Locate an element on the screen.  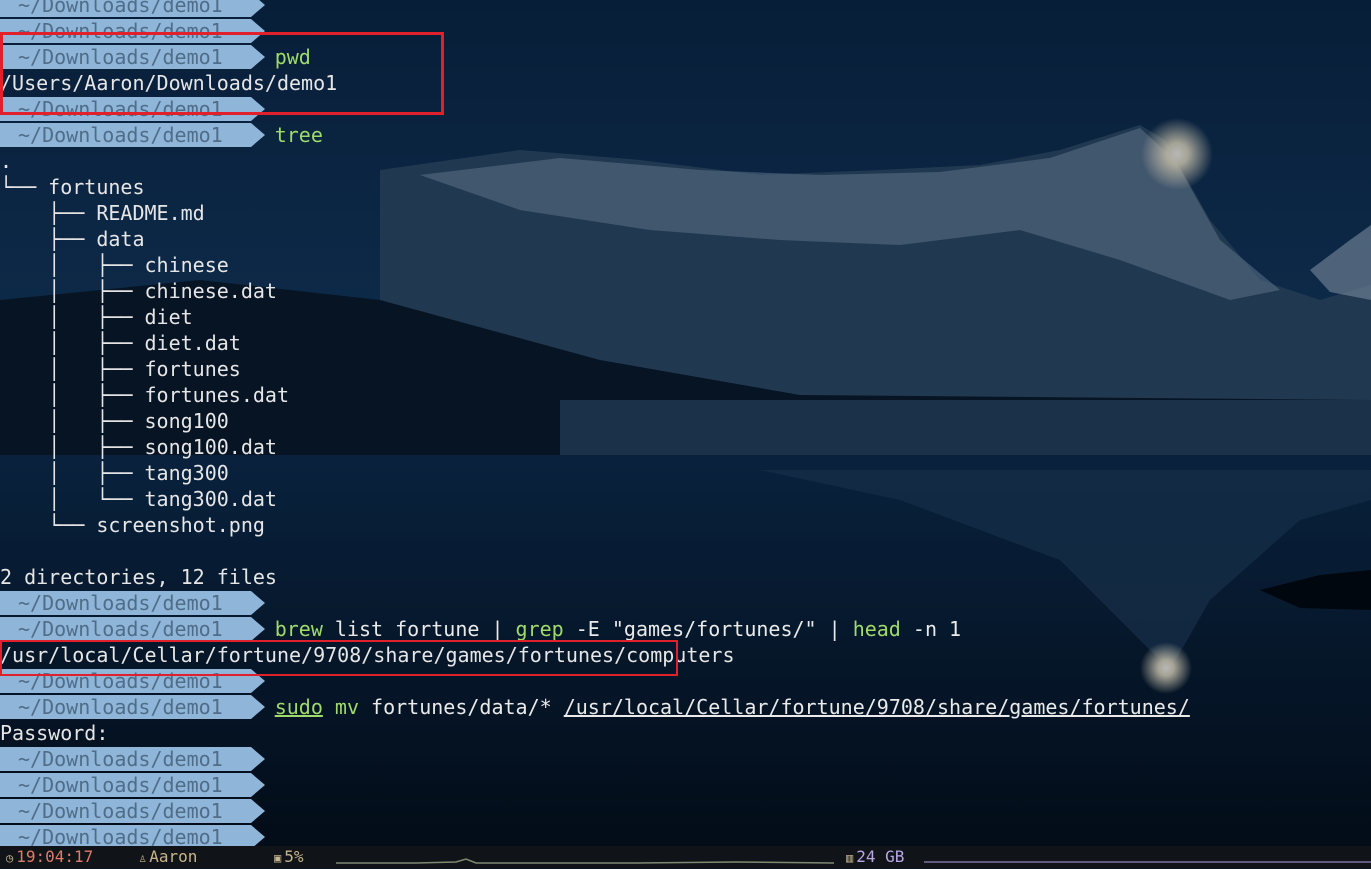
status-cpu: ▣ 5% is located at coordinates (289, 856).